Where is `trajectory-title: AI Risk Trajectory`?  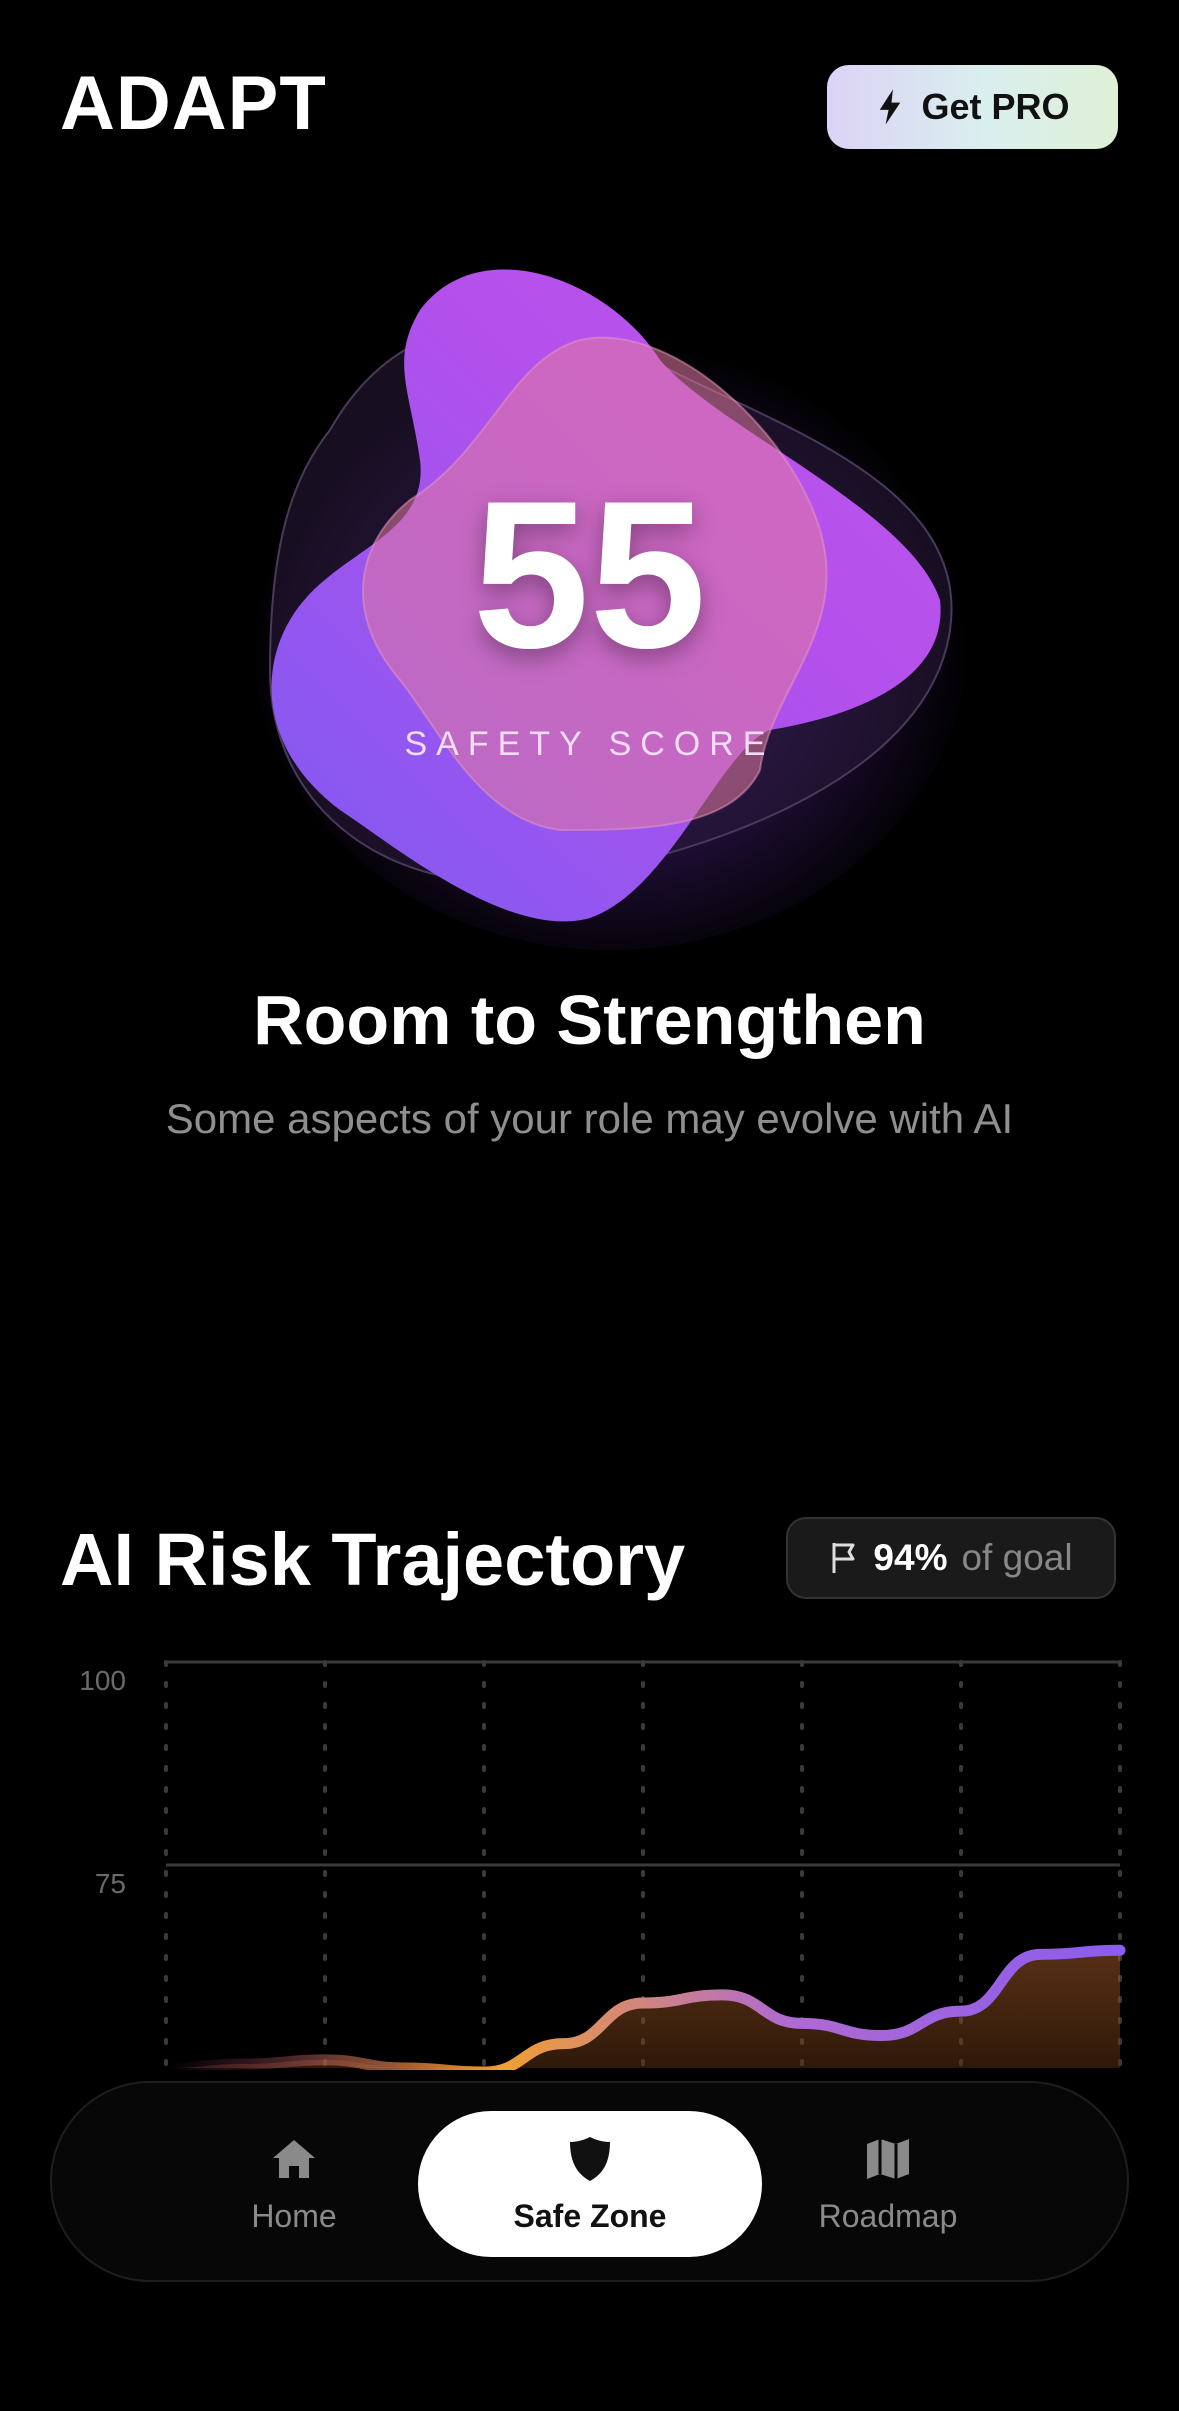 trajectory-title: AI Risk Trajectory is located at coordinates (373, 1559).